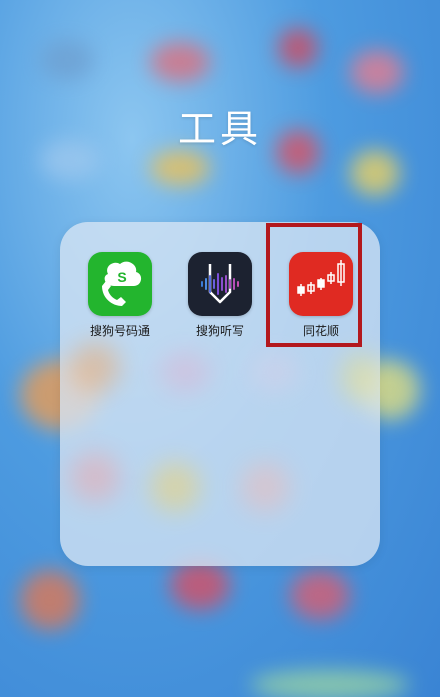  What do you see at coordinates (219, 331) in the screenshot?
I see `app-label: 搜狗听写` at bounding box center [219, 331].